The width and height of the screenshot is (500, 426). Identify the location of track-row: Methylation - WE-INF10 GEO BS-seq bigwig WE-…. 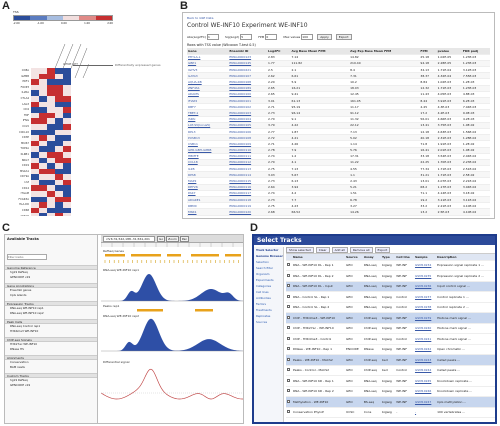
(390, 402).